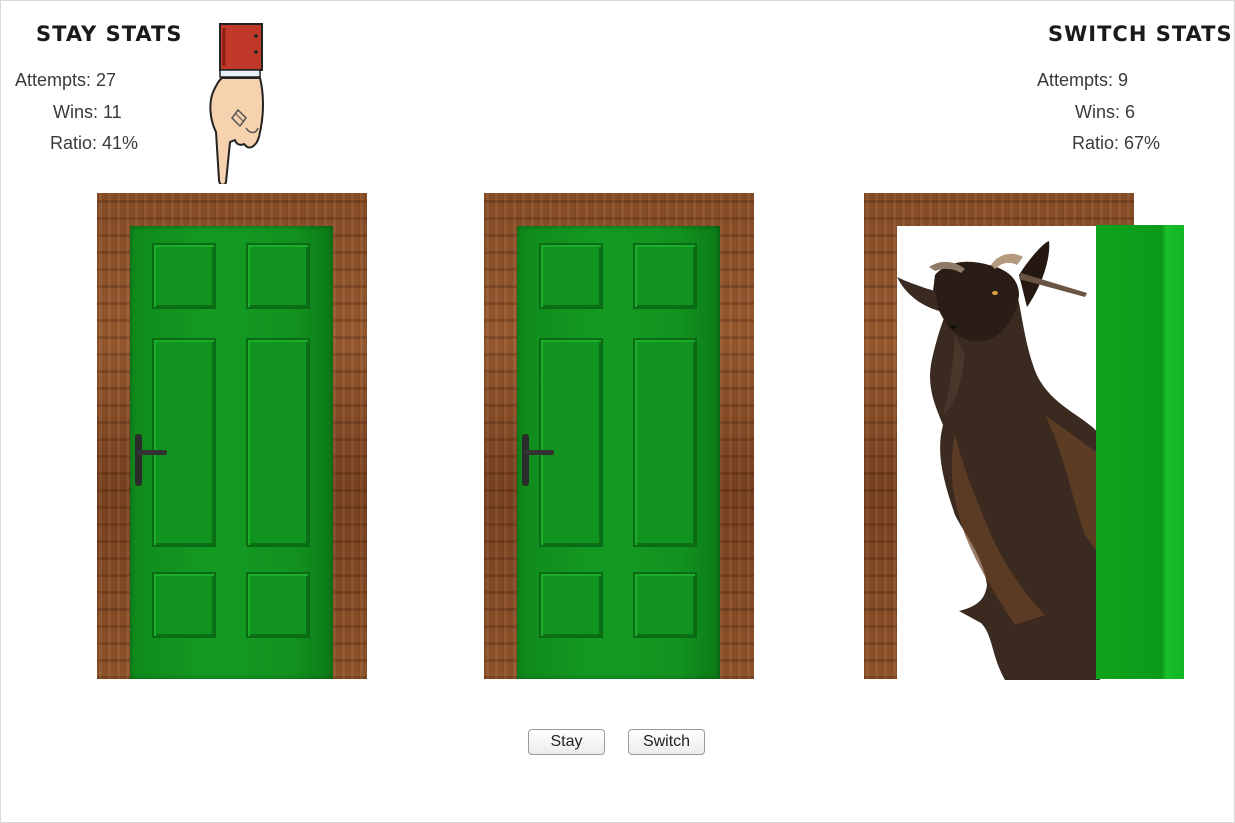 This screenshot has height=823, width=1235. I want to click on stay-wins-value: 11, so click(112, 112).